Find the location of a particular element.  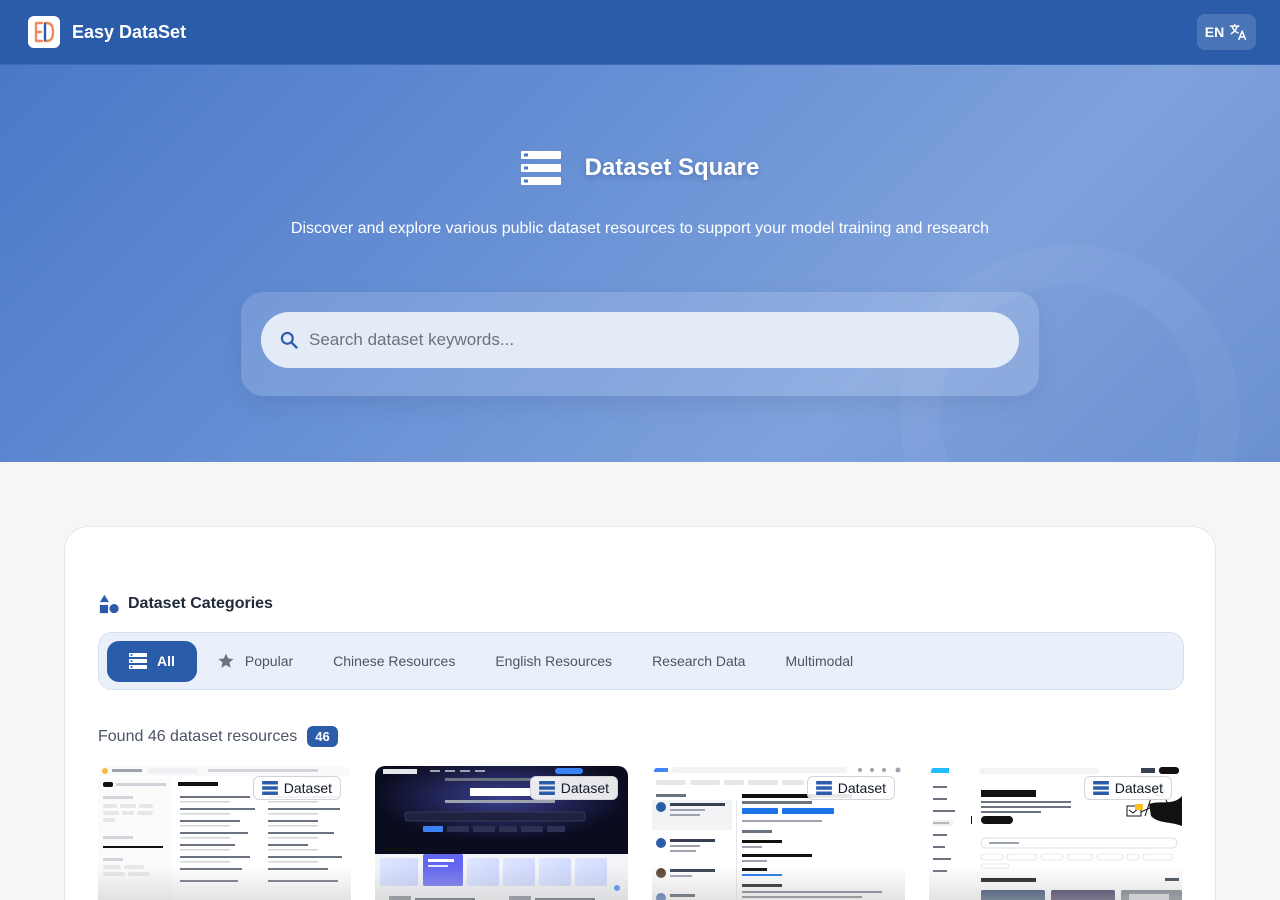

tab-label: Multimodal is located at coordinates (819, 661).